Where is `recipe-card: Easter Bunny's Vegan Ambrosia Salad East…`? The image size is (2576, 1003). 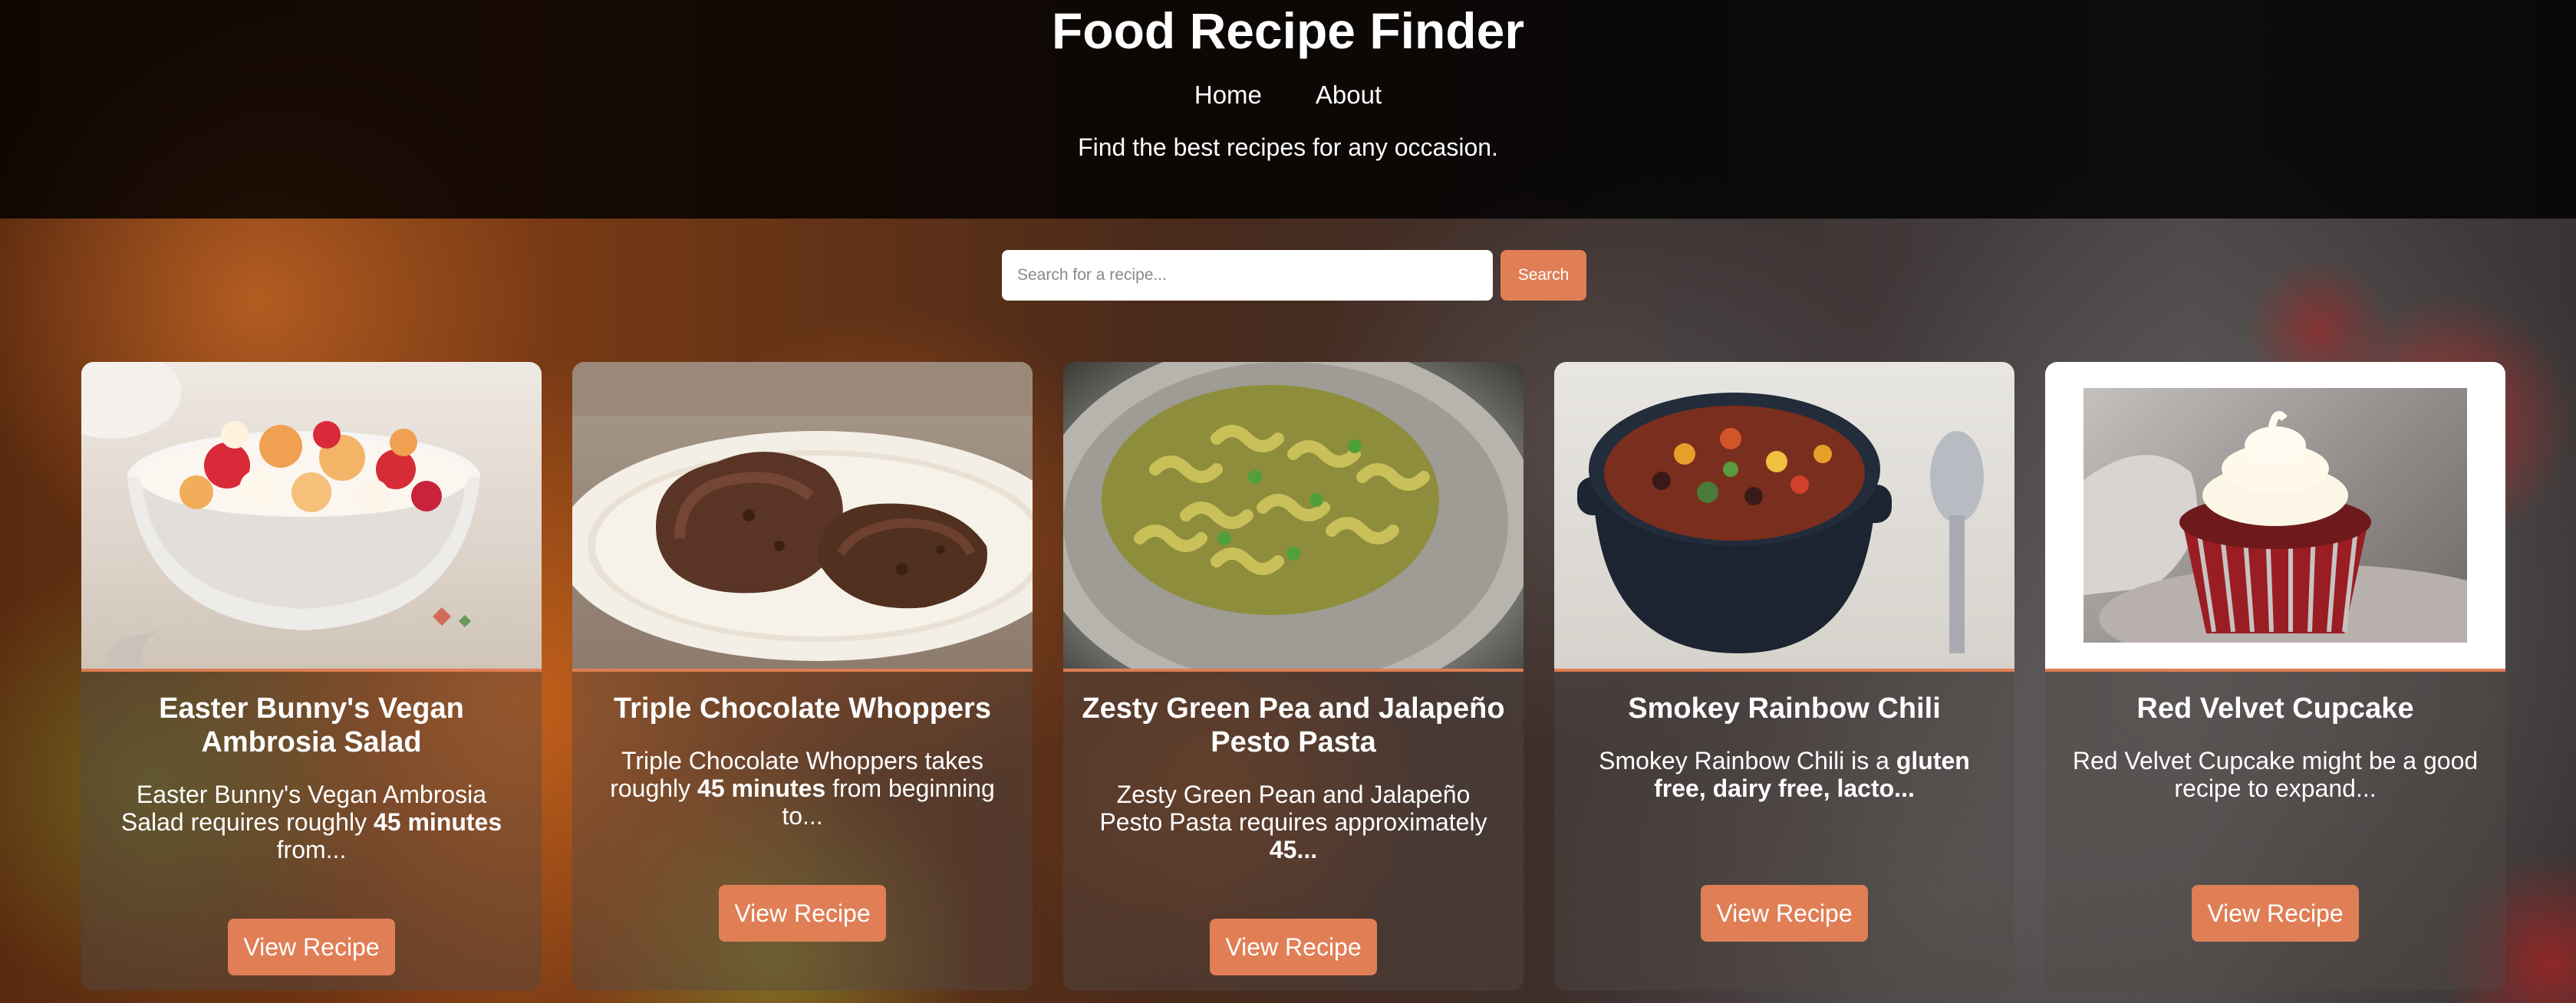
recipe-card: Easter Bunny's Vegan Ambrosia Salad East… is located at coordinates (311, 676).